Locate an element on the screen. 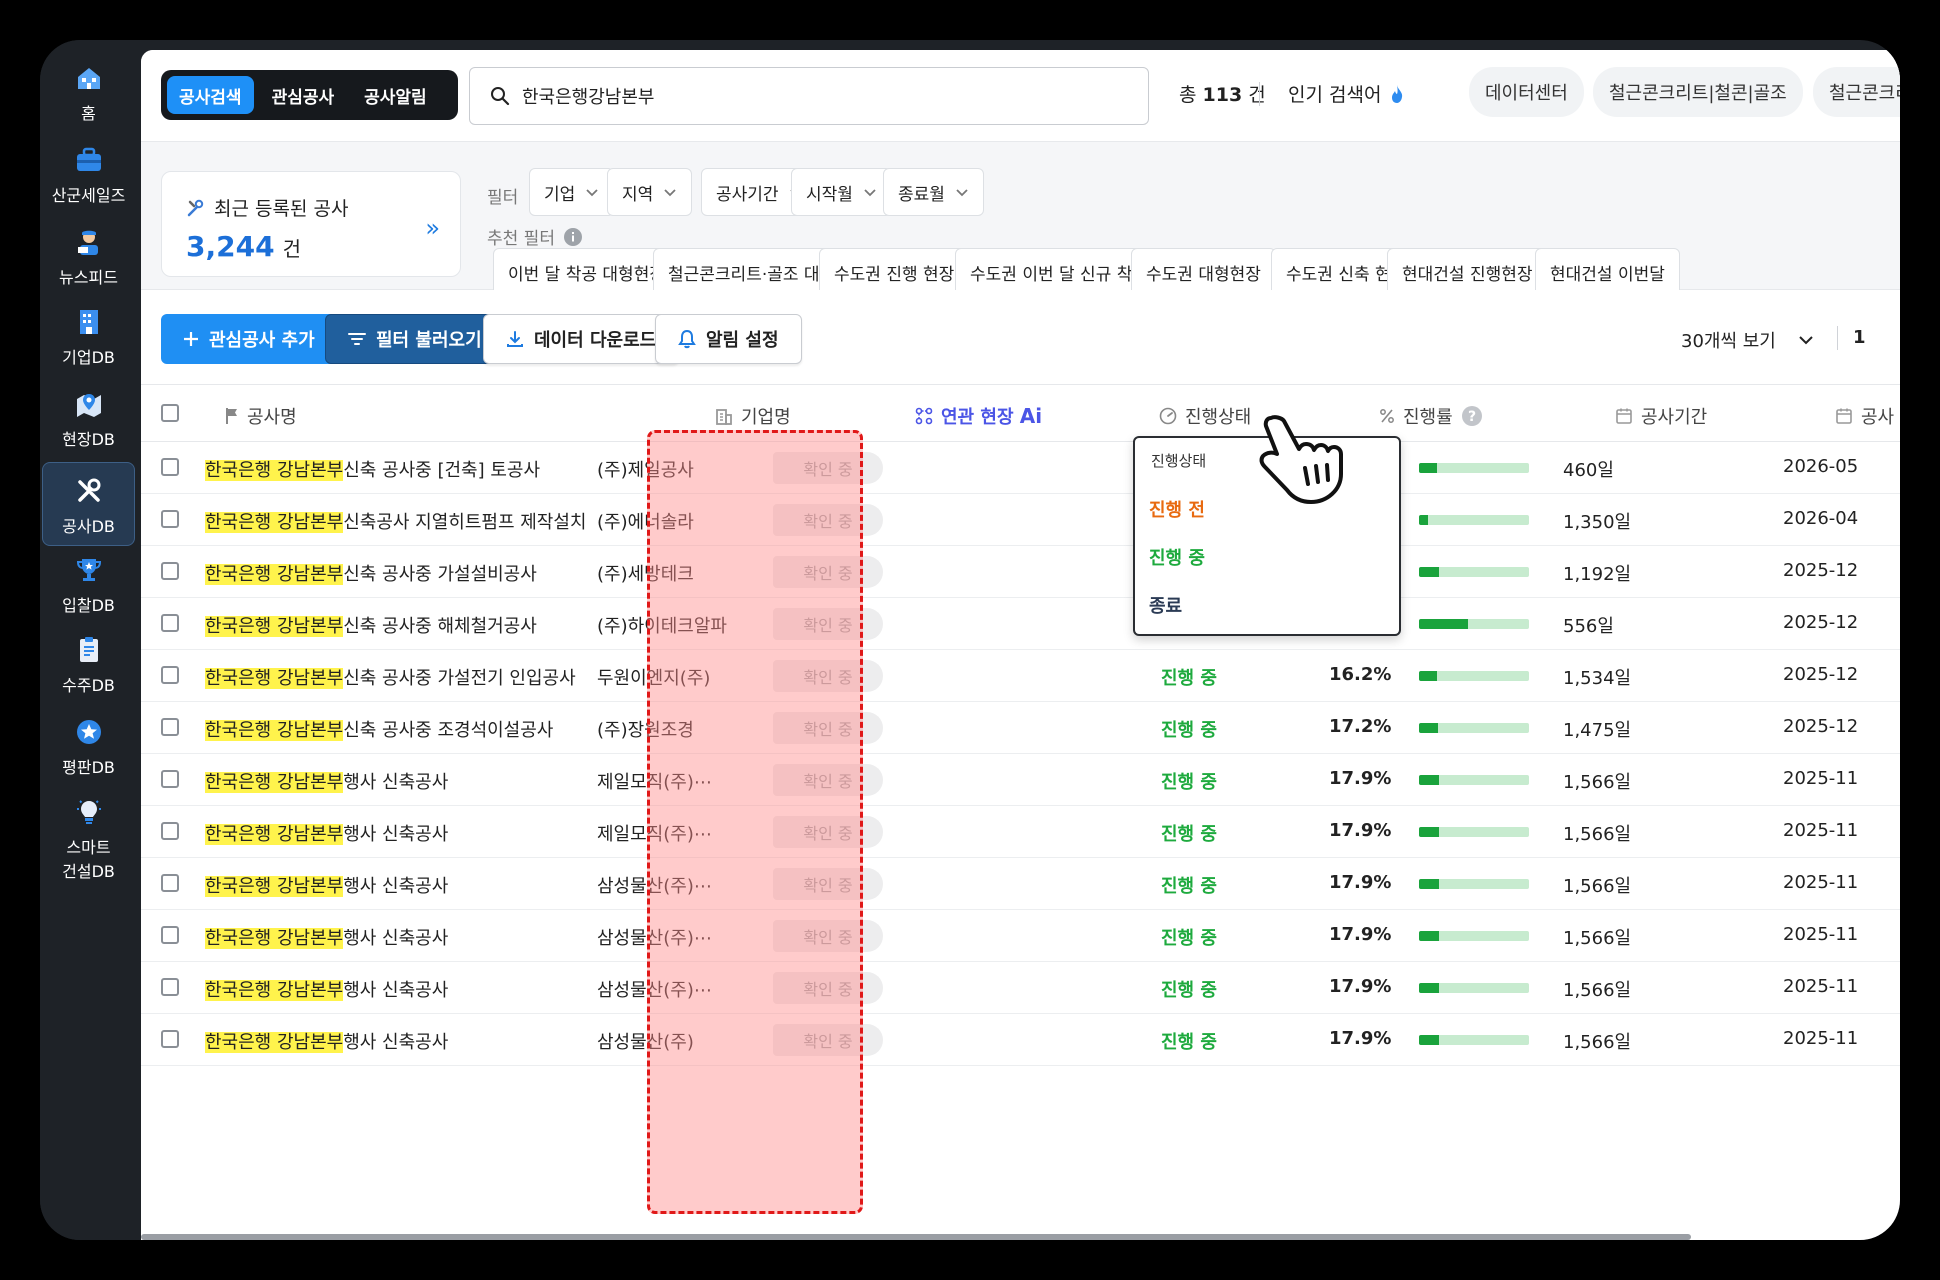 This screenshot has width=1940, height=1280. recommend-chip: 현대건설 진행현장 is located at coordinates (1467, 272).